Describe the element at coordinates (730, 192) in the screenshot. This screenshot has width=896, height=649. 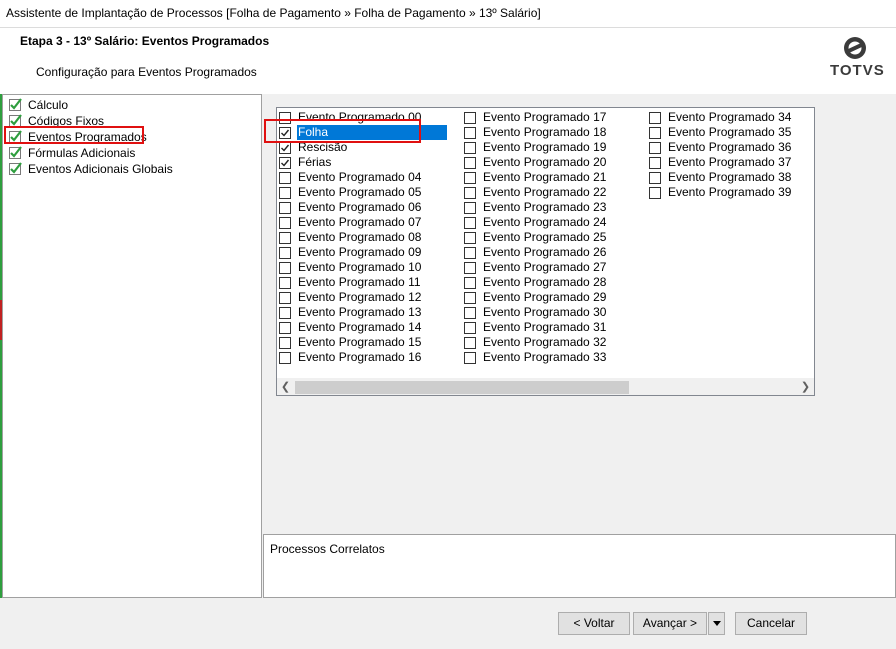
I see `event-label: Evento Programado 39` at that location.